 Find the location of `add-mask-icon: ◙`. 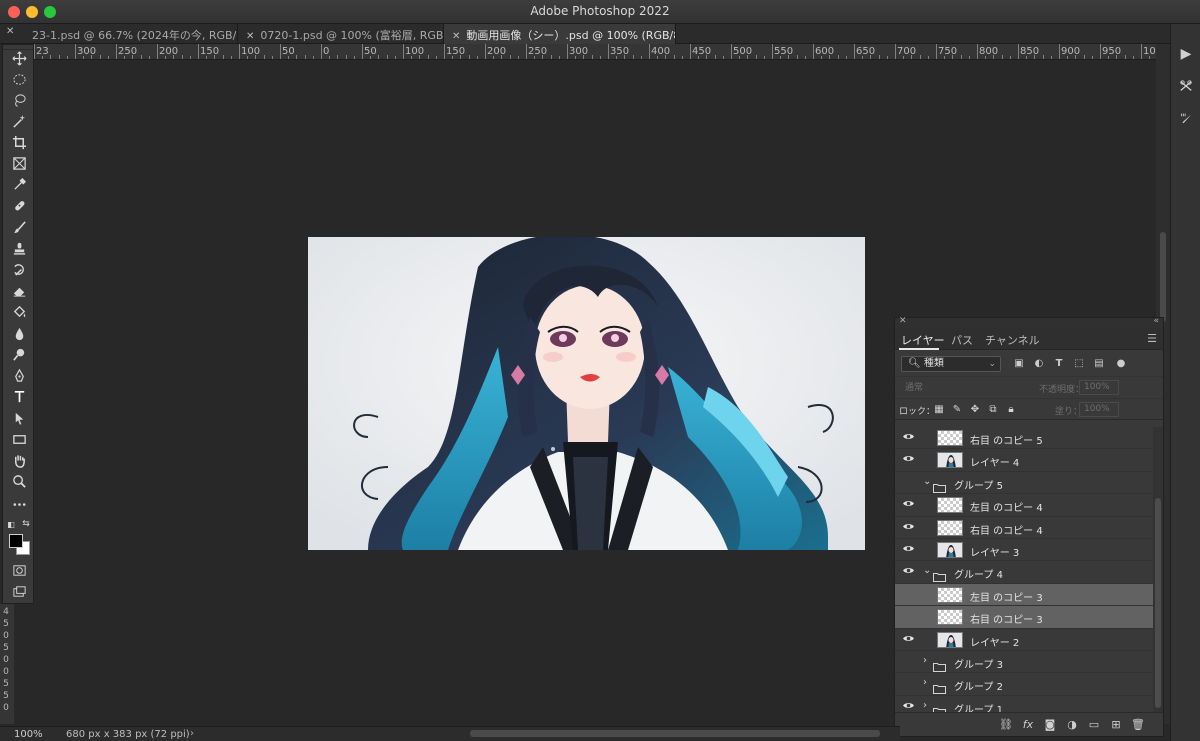

add-mask-icon: ◙ is located at coordinates (1050, 725).